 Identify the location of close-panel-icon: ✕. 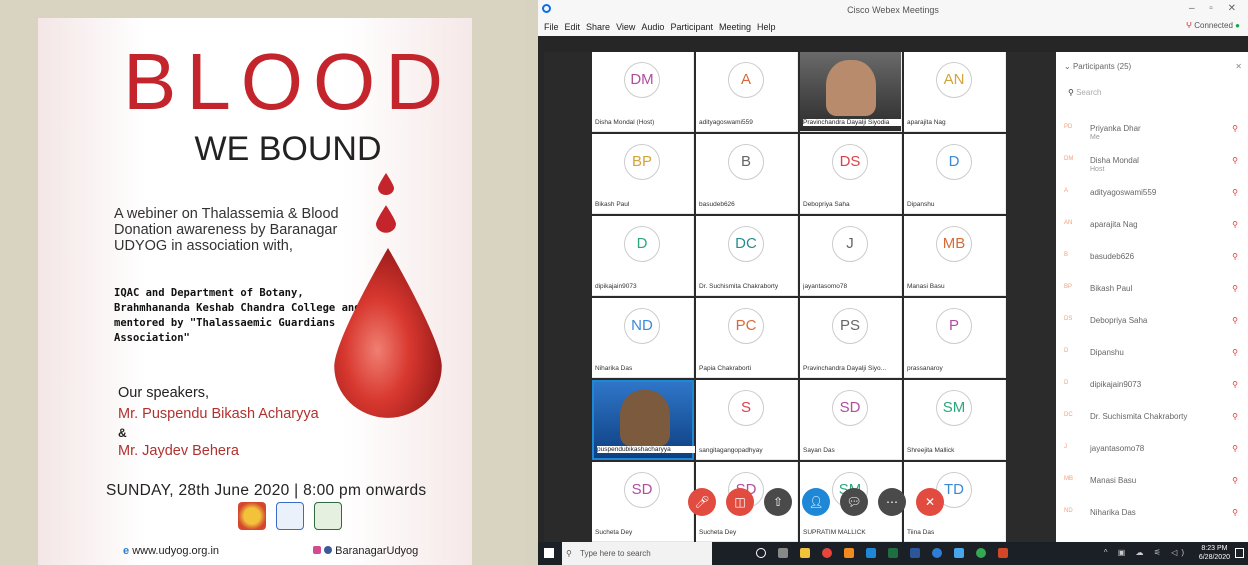
(1238, 66).